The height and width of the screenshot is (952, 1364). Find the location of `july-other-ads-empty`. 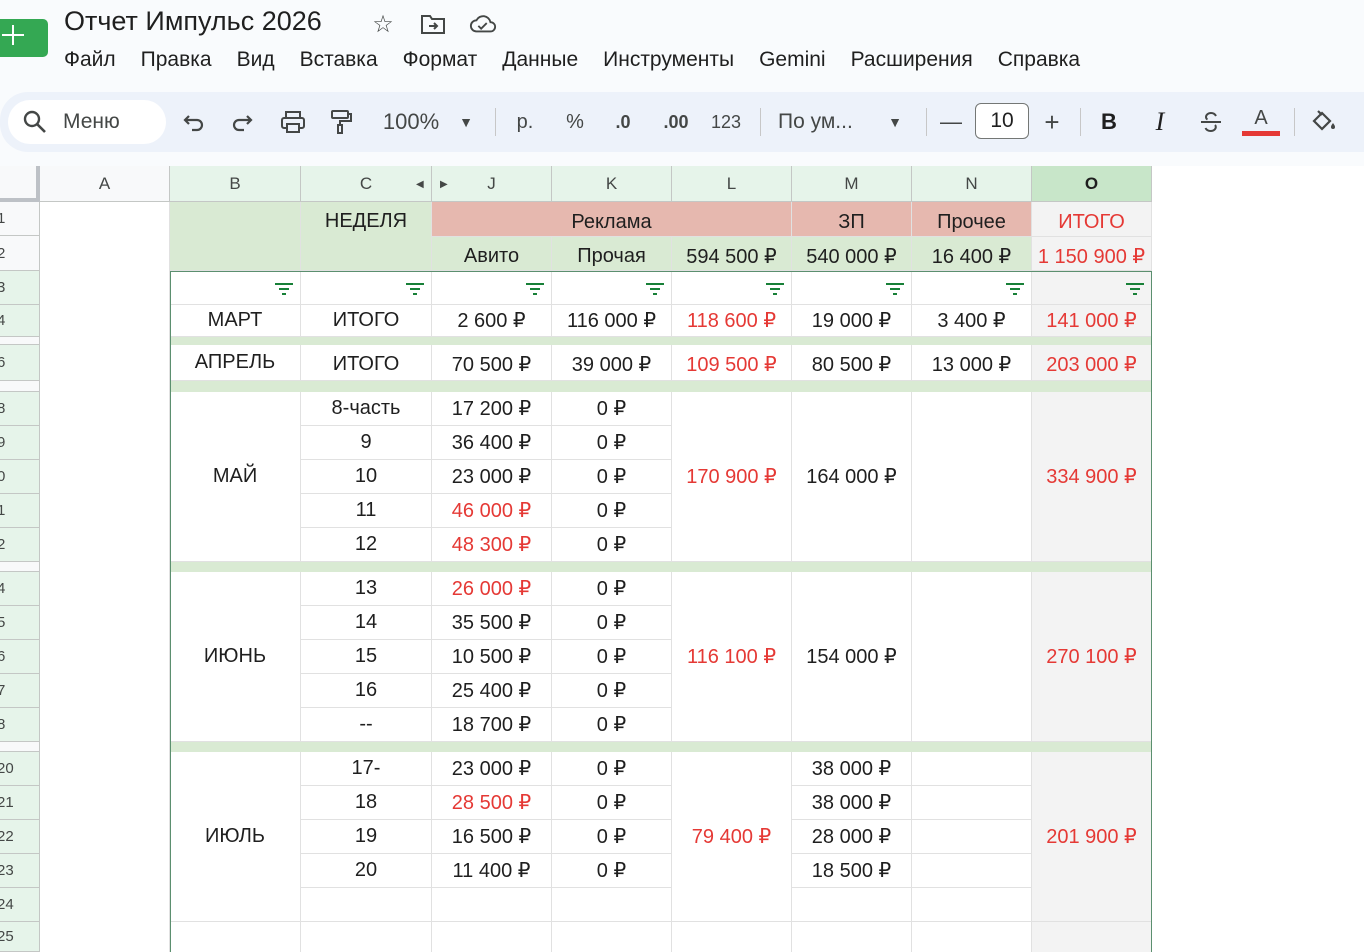

july-other-ads-empty is located at coordinates (612, 905).